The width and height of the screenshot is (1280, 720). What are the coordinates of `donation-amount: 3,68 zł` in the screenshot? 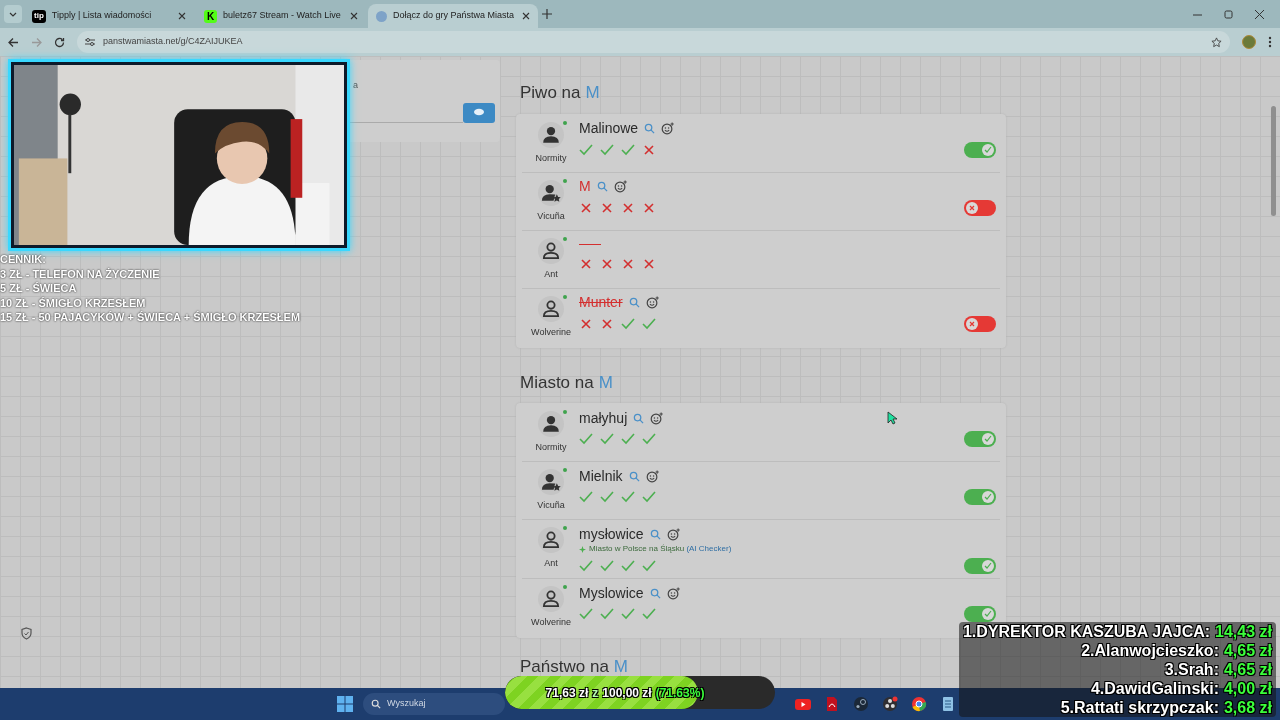 It's located at (1247, 707).